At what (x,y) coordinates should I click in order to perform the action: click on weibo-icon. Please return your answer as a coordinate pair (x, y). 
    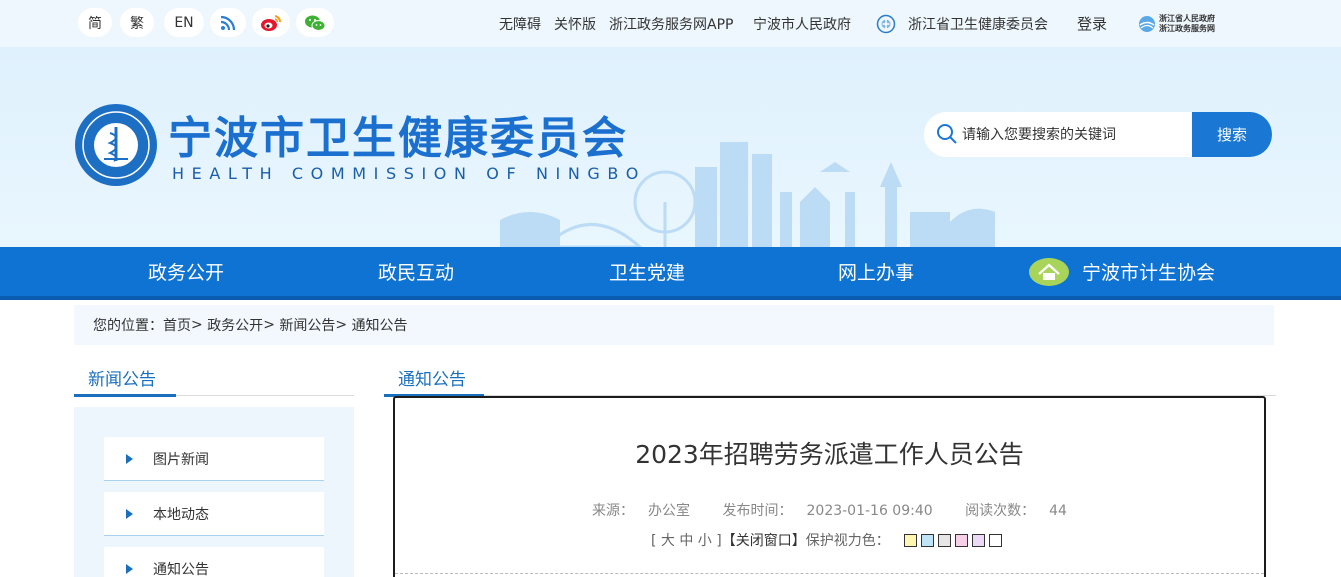
    Looking at the image, I should click on (271, 22).